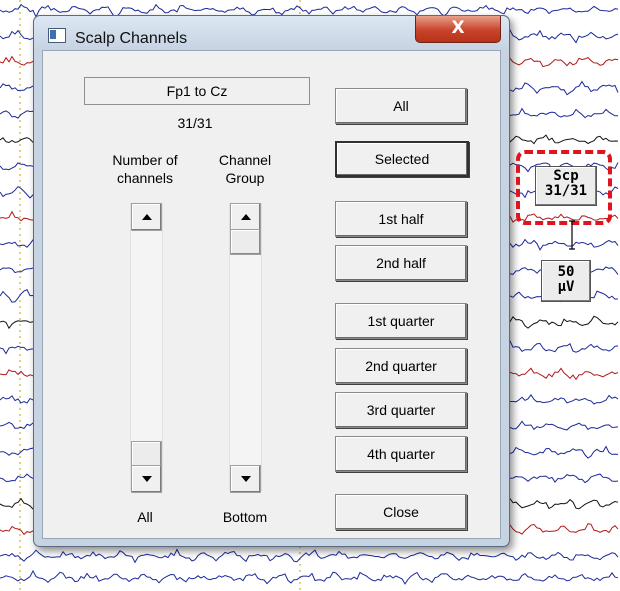  What do you see at coordinates (131, 38) in the screenshot?
I see `dialog-title: Scalp Channels` at bounding box center [131, 38].